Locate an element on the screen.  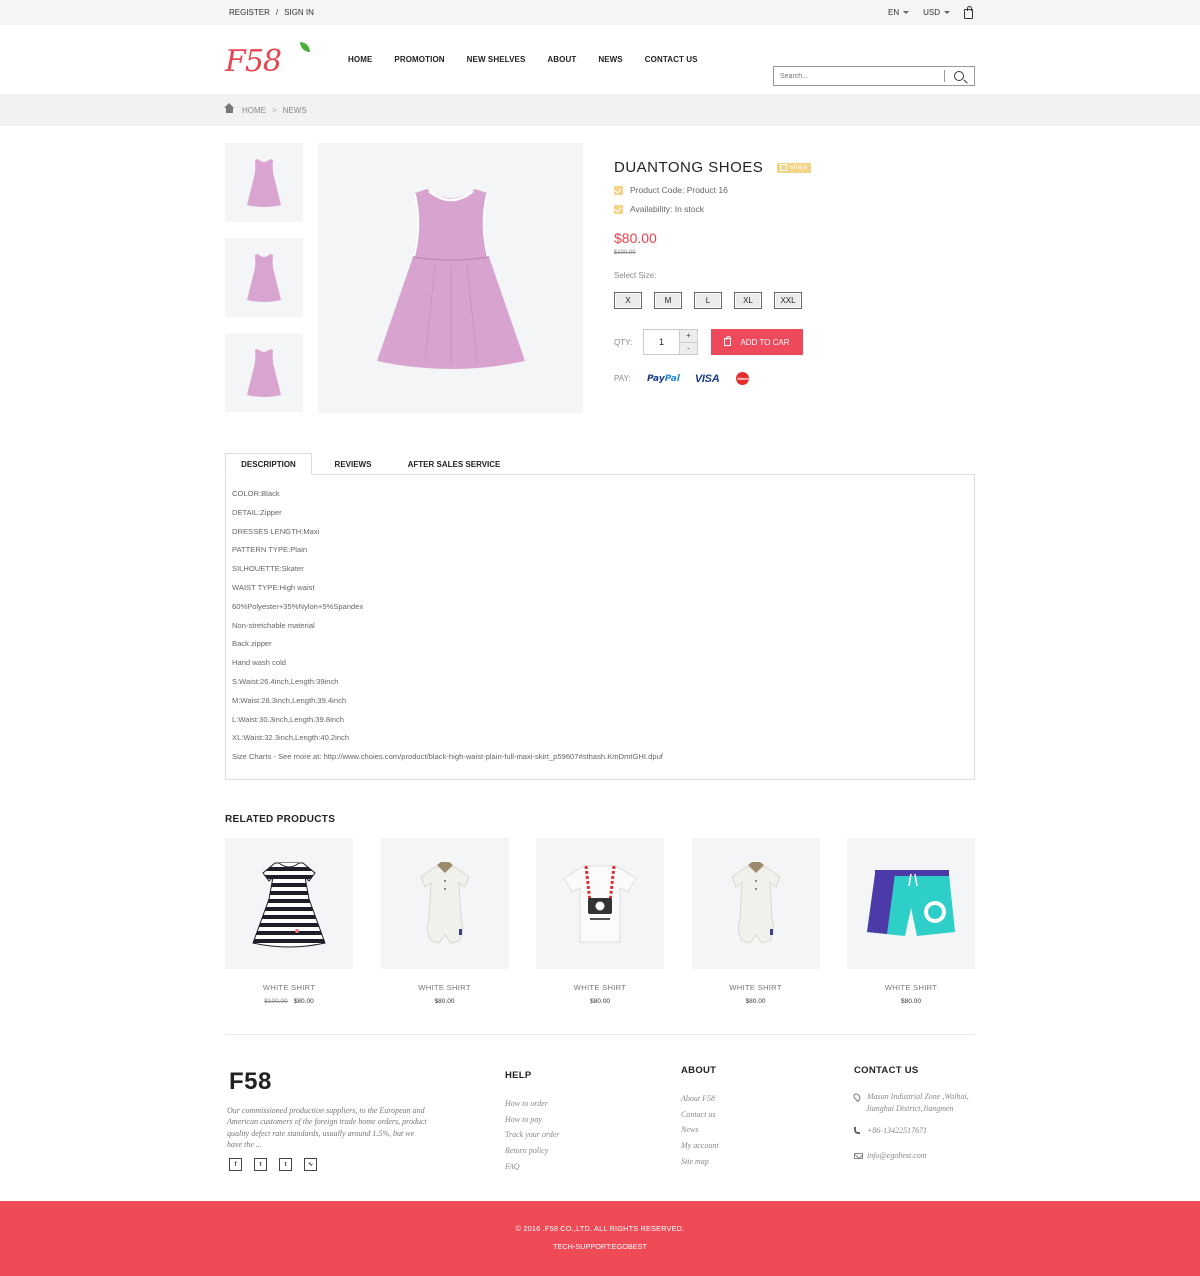
quantity-row: QTY: 1 + - ADD TO CAR is located at coordinates (794, 342).